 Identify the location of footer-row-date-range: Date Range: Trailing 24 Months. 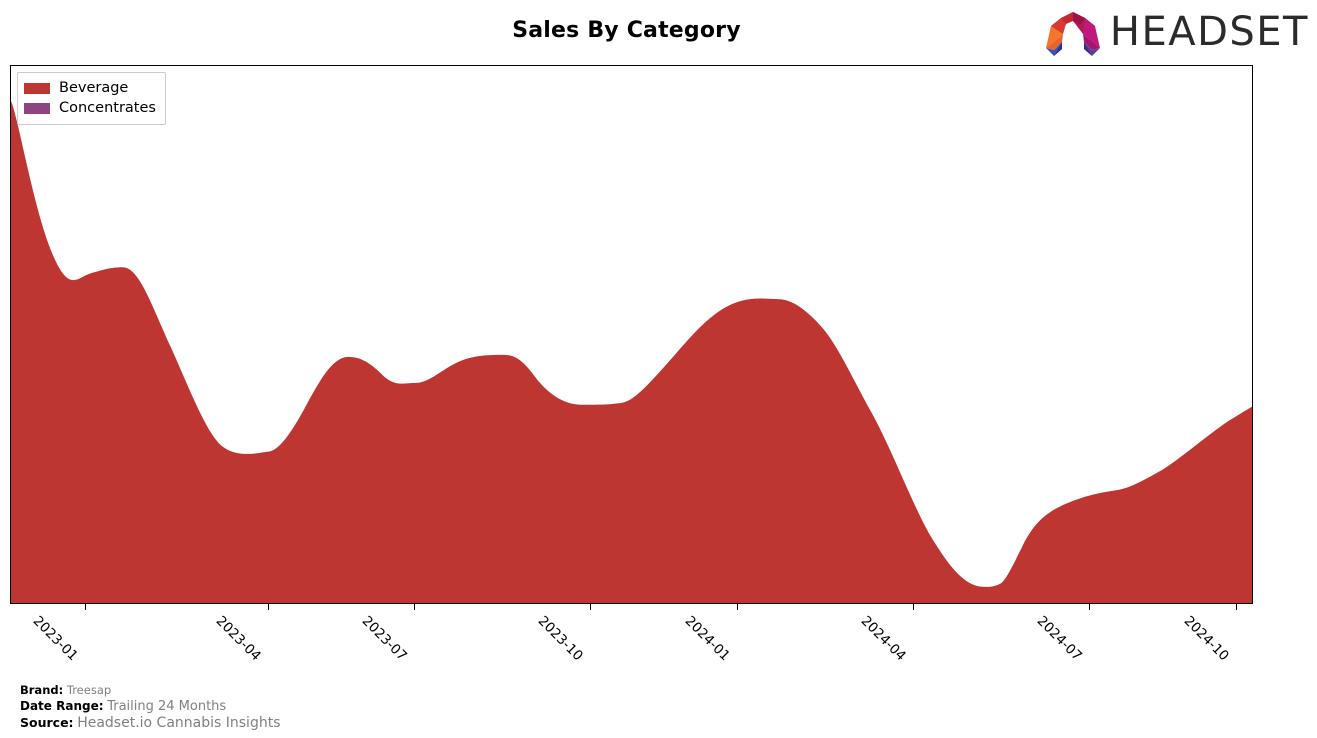
(150, 706).